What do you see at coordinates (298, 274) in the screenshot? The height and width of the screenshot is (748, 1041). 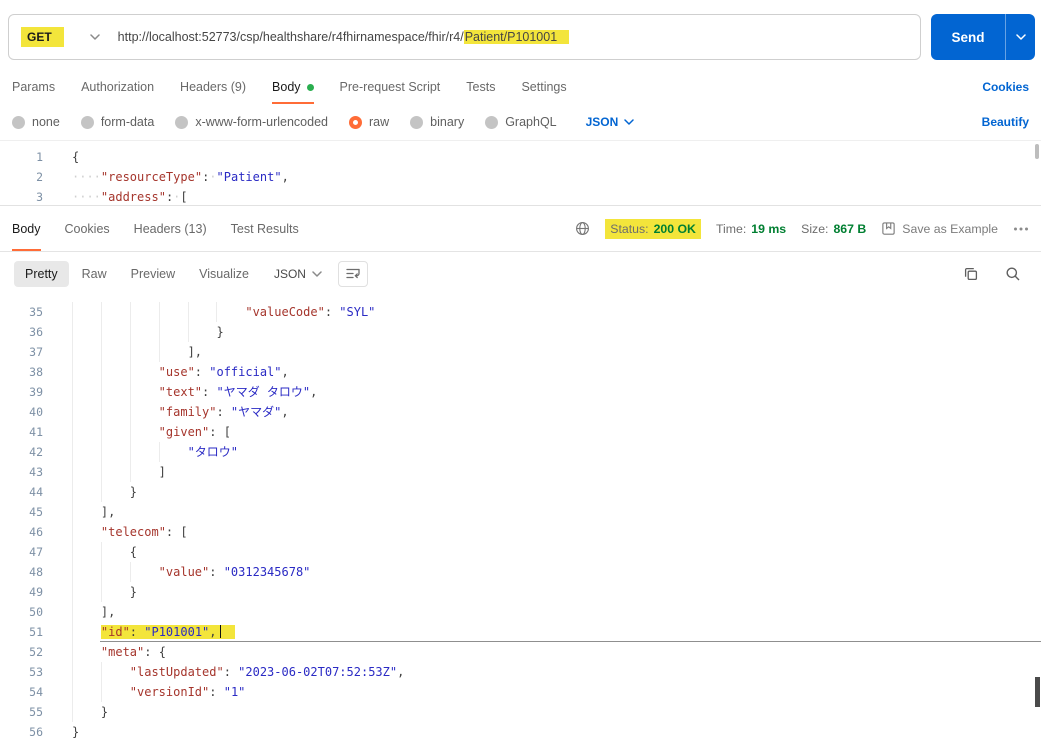 I see `response-format-select: JSON` at bounding box center [298, 274].